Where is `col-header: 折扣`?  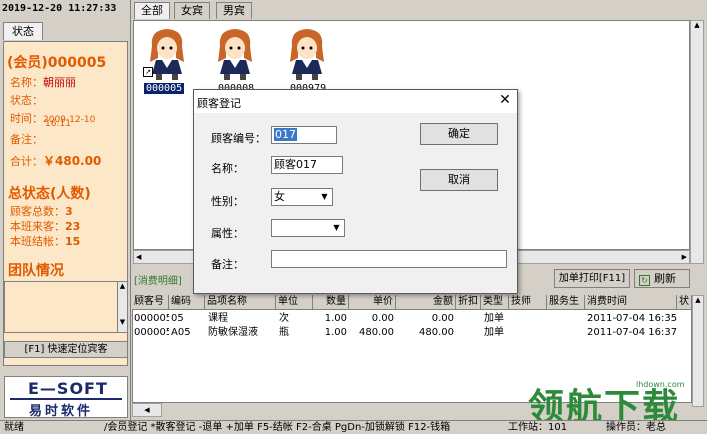
col-header: 折扣 is located at coordinates (468, 302).